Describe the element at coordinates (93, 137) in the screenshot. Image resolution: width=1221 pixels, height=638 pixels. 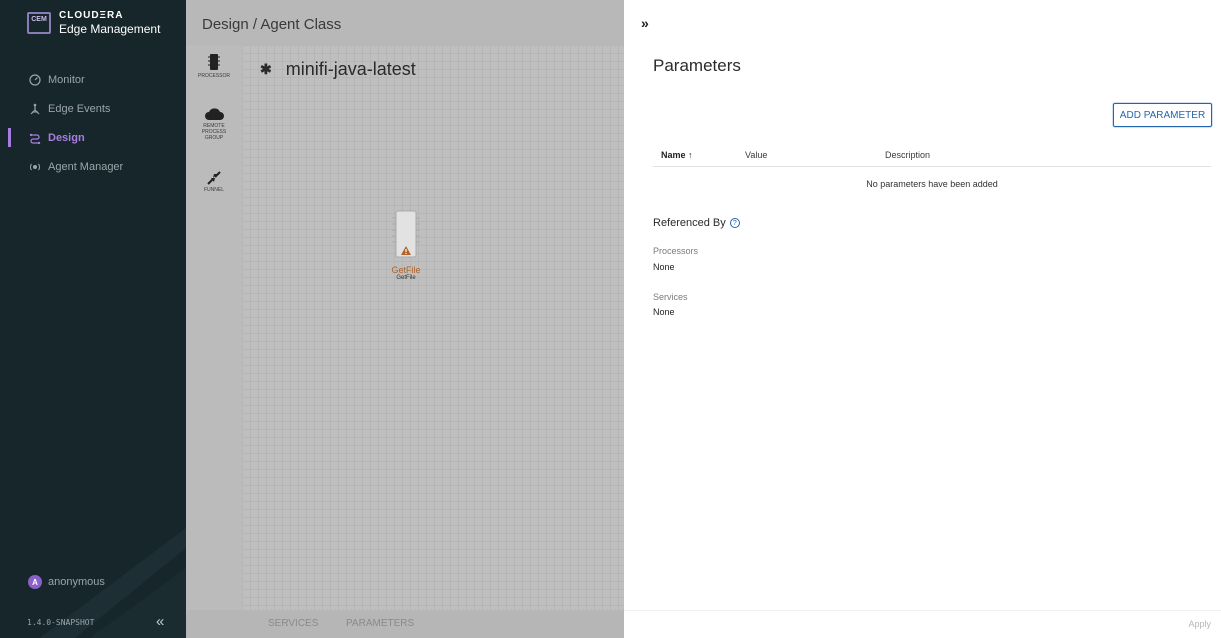
I see `sidebar-item-design: Design` at that location.